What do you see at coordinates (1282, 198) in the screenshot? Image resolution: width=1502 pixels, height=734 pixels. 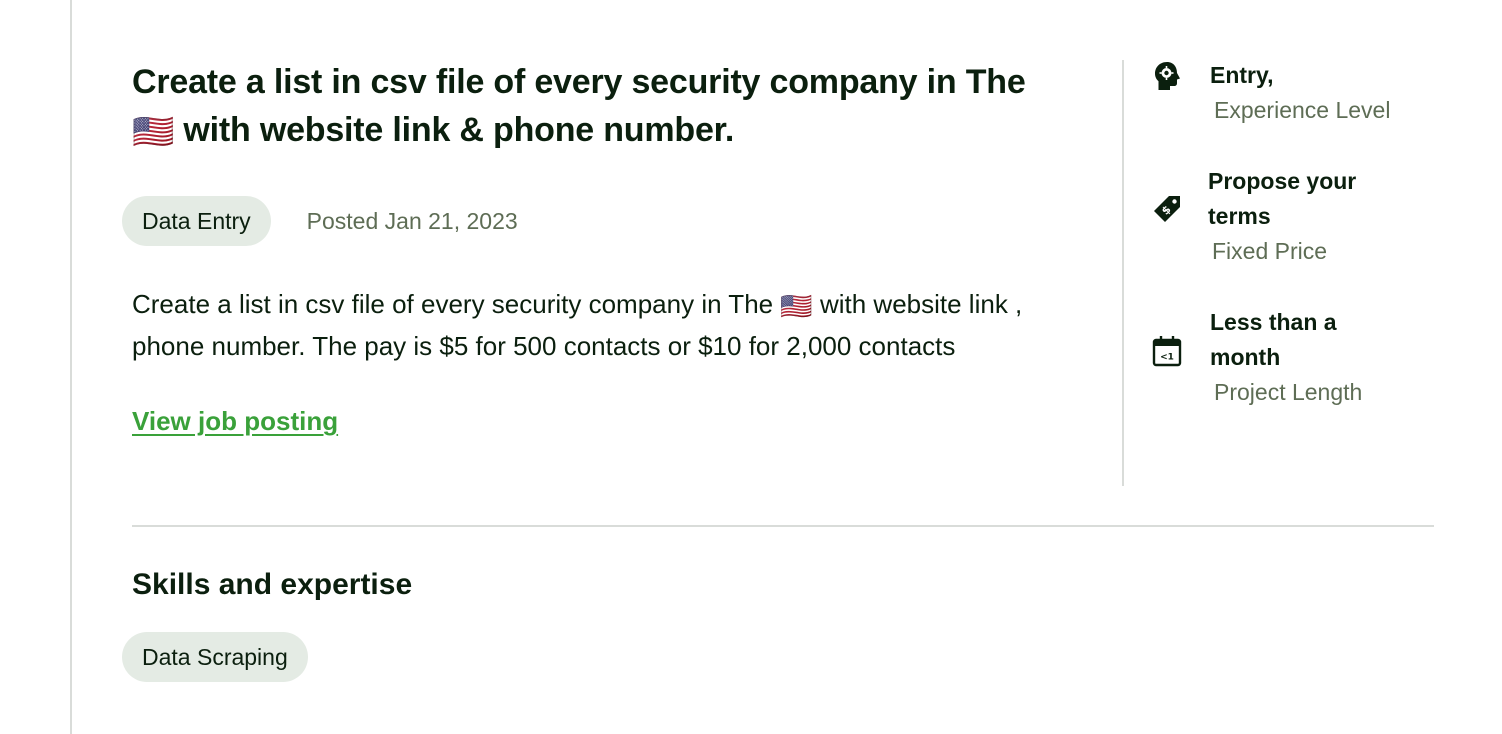 I see `price-type-value: Propose your terms` at bounding box center [1282, 198].